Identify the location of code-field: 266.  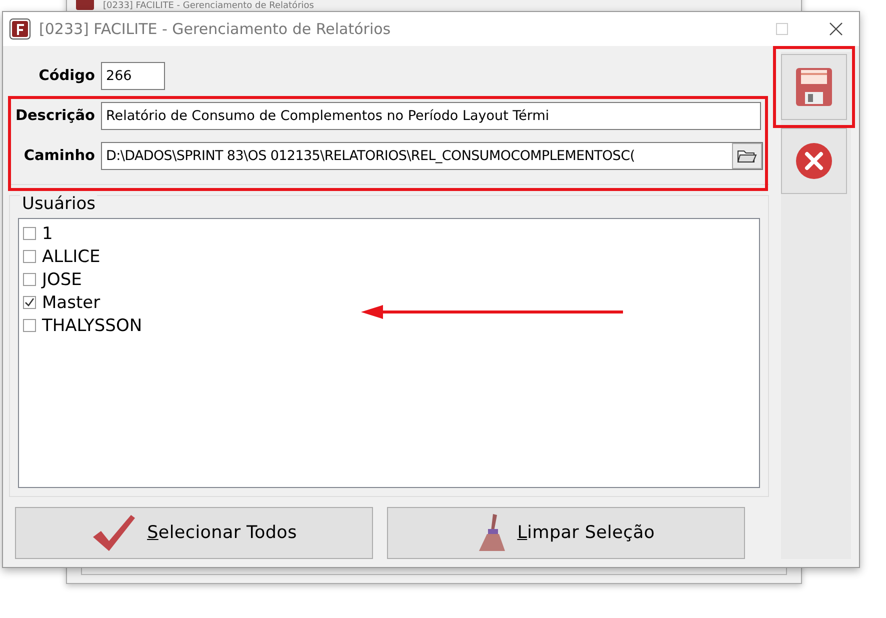
(133, 76).